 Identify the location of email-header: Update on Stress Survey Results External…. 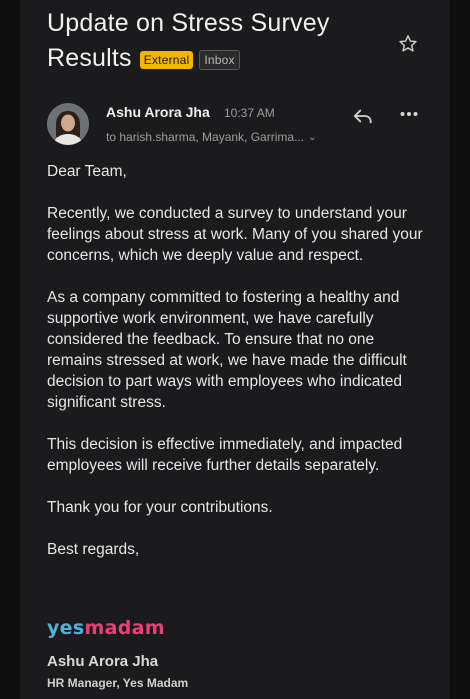
(237, 41).